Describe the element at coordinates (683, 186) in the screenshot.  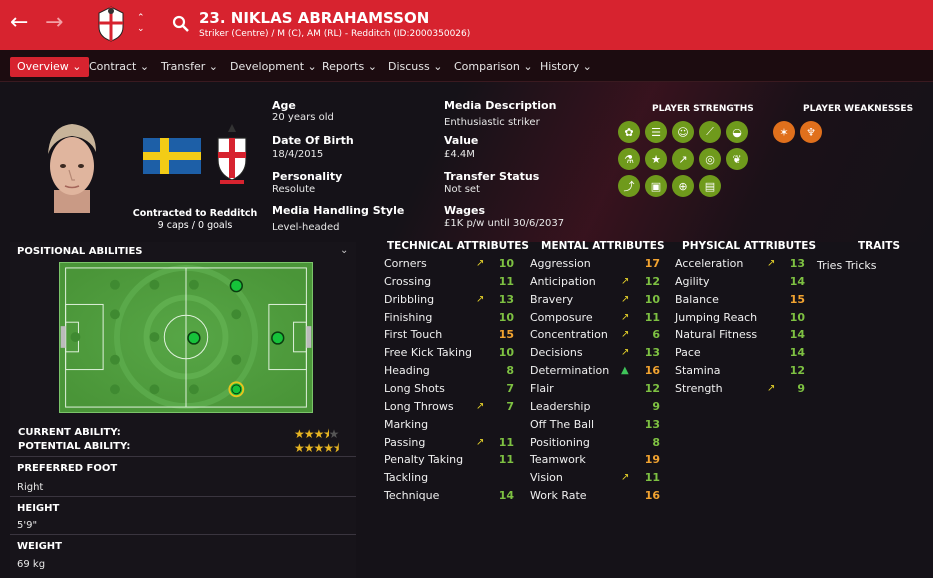
I see `globe-icon: ⊕` at that location.